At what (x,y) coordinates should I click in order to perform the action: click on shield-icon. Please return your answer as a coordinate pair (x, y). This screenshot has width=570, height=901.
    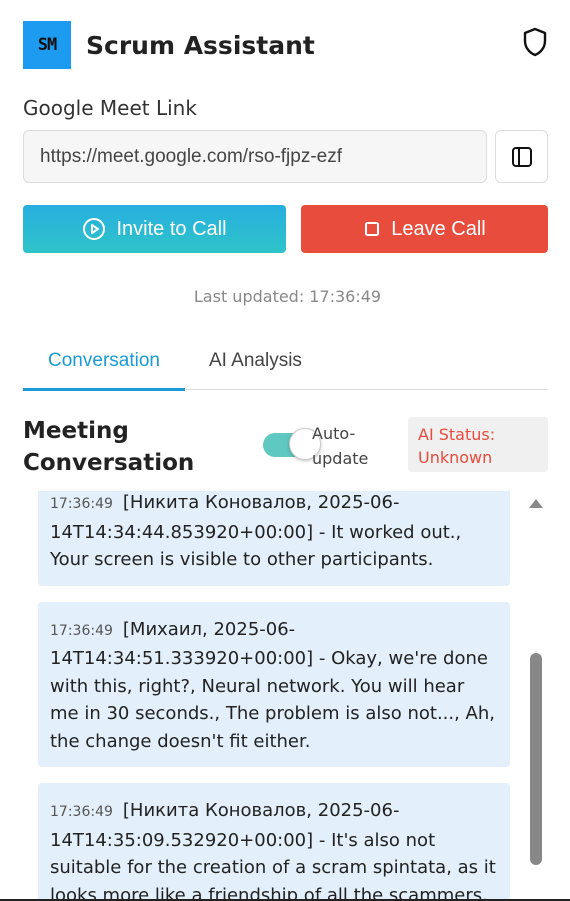
    Looking at the image, I should click on (535, 42).